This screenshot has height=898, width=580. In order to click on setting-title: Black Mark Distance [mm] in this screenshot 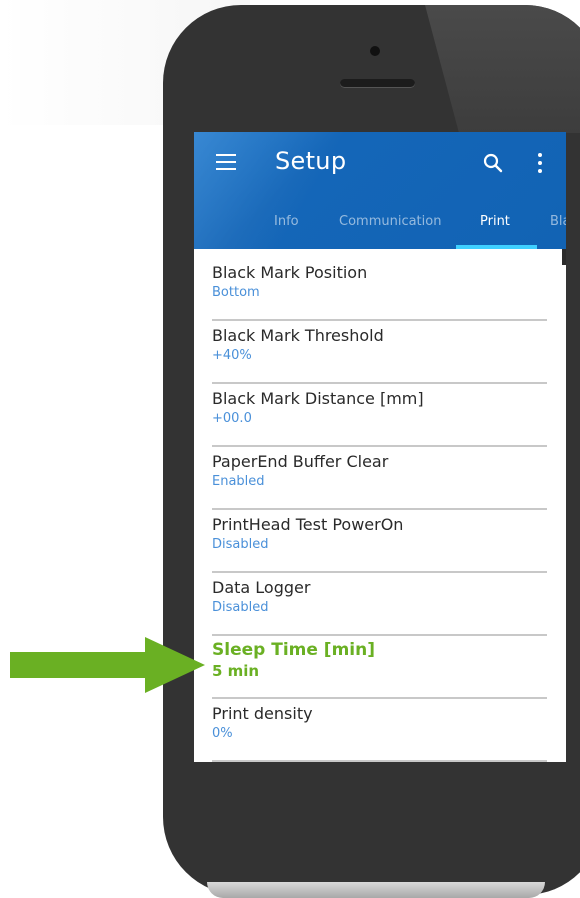, I will do `click(318, 398)`.